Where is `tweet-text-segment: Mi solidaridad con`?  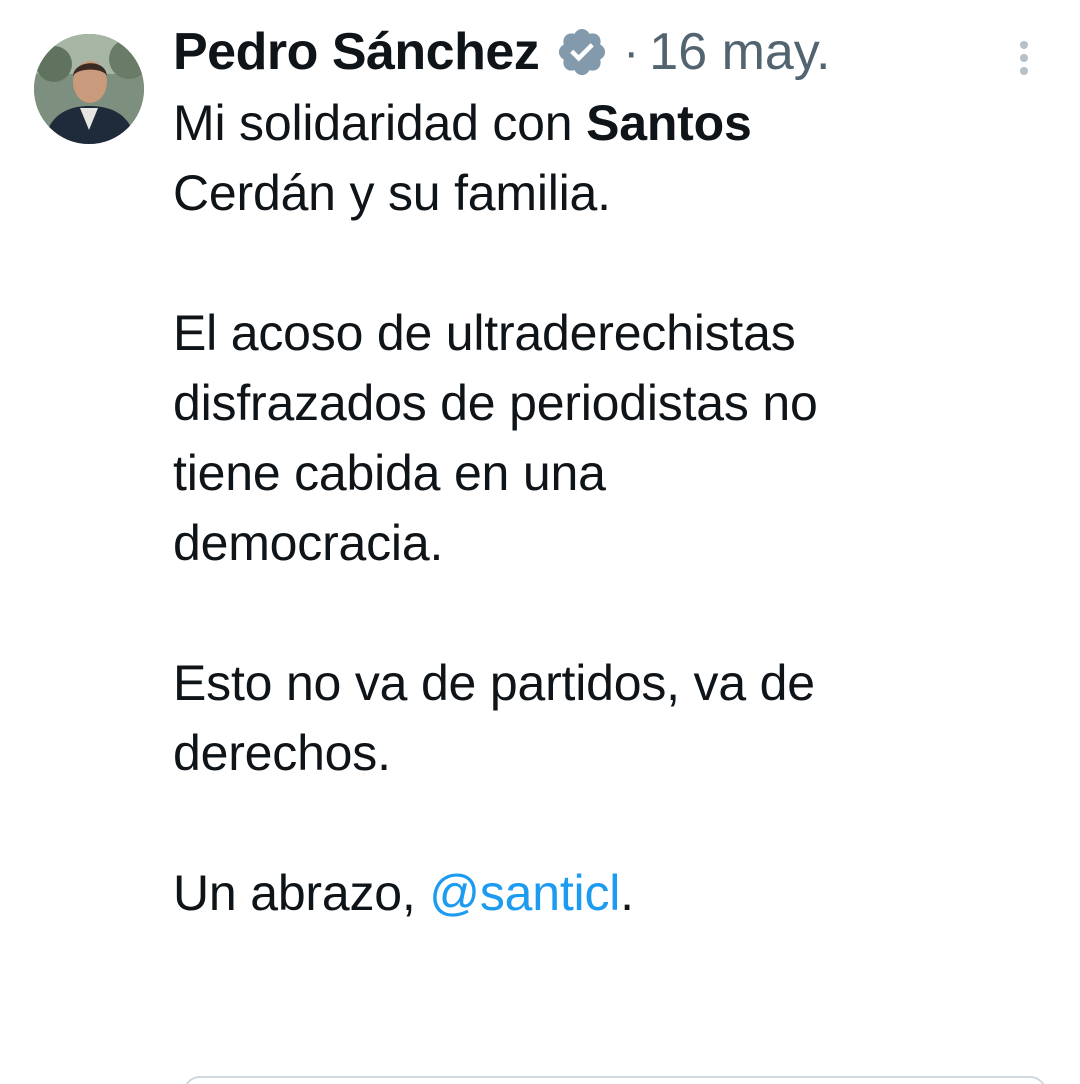
tweet-text-segment: Mi solidaridad con is located at coordinates (380, 123).